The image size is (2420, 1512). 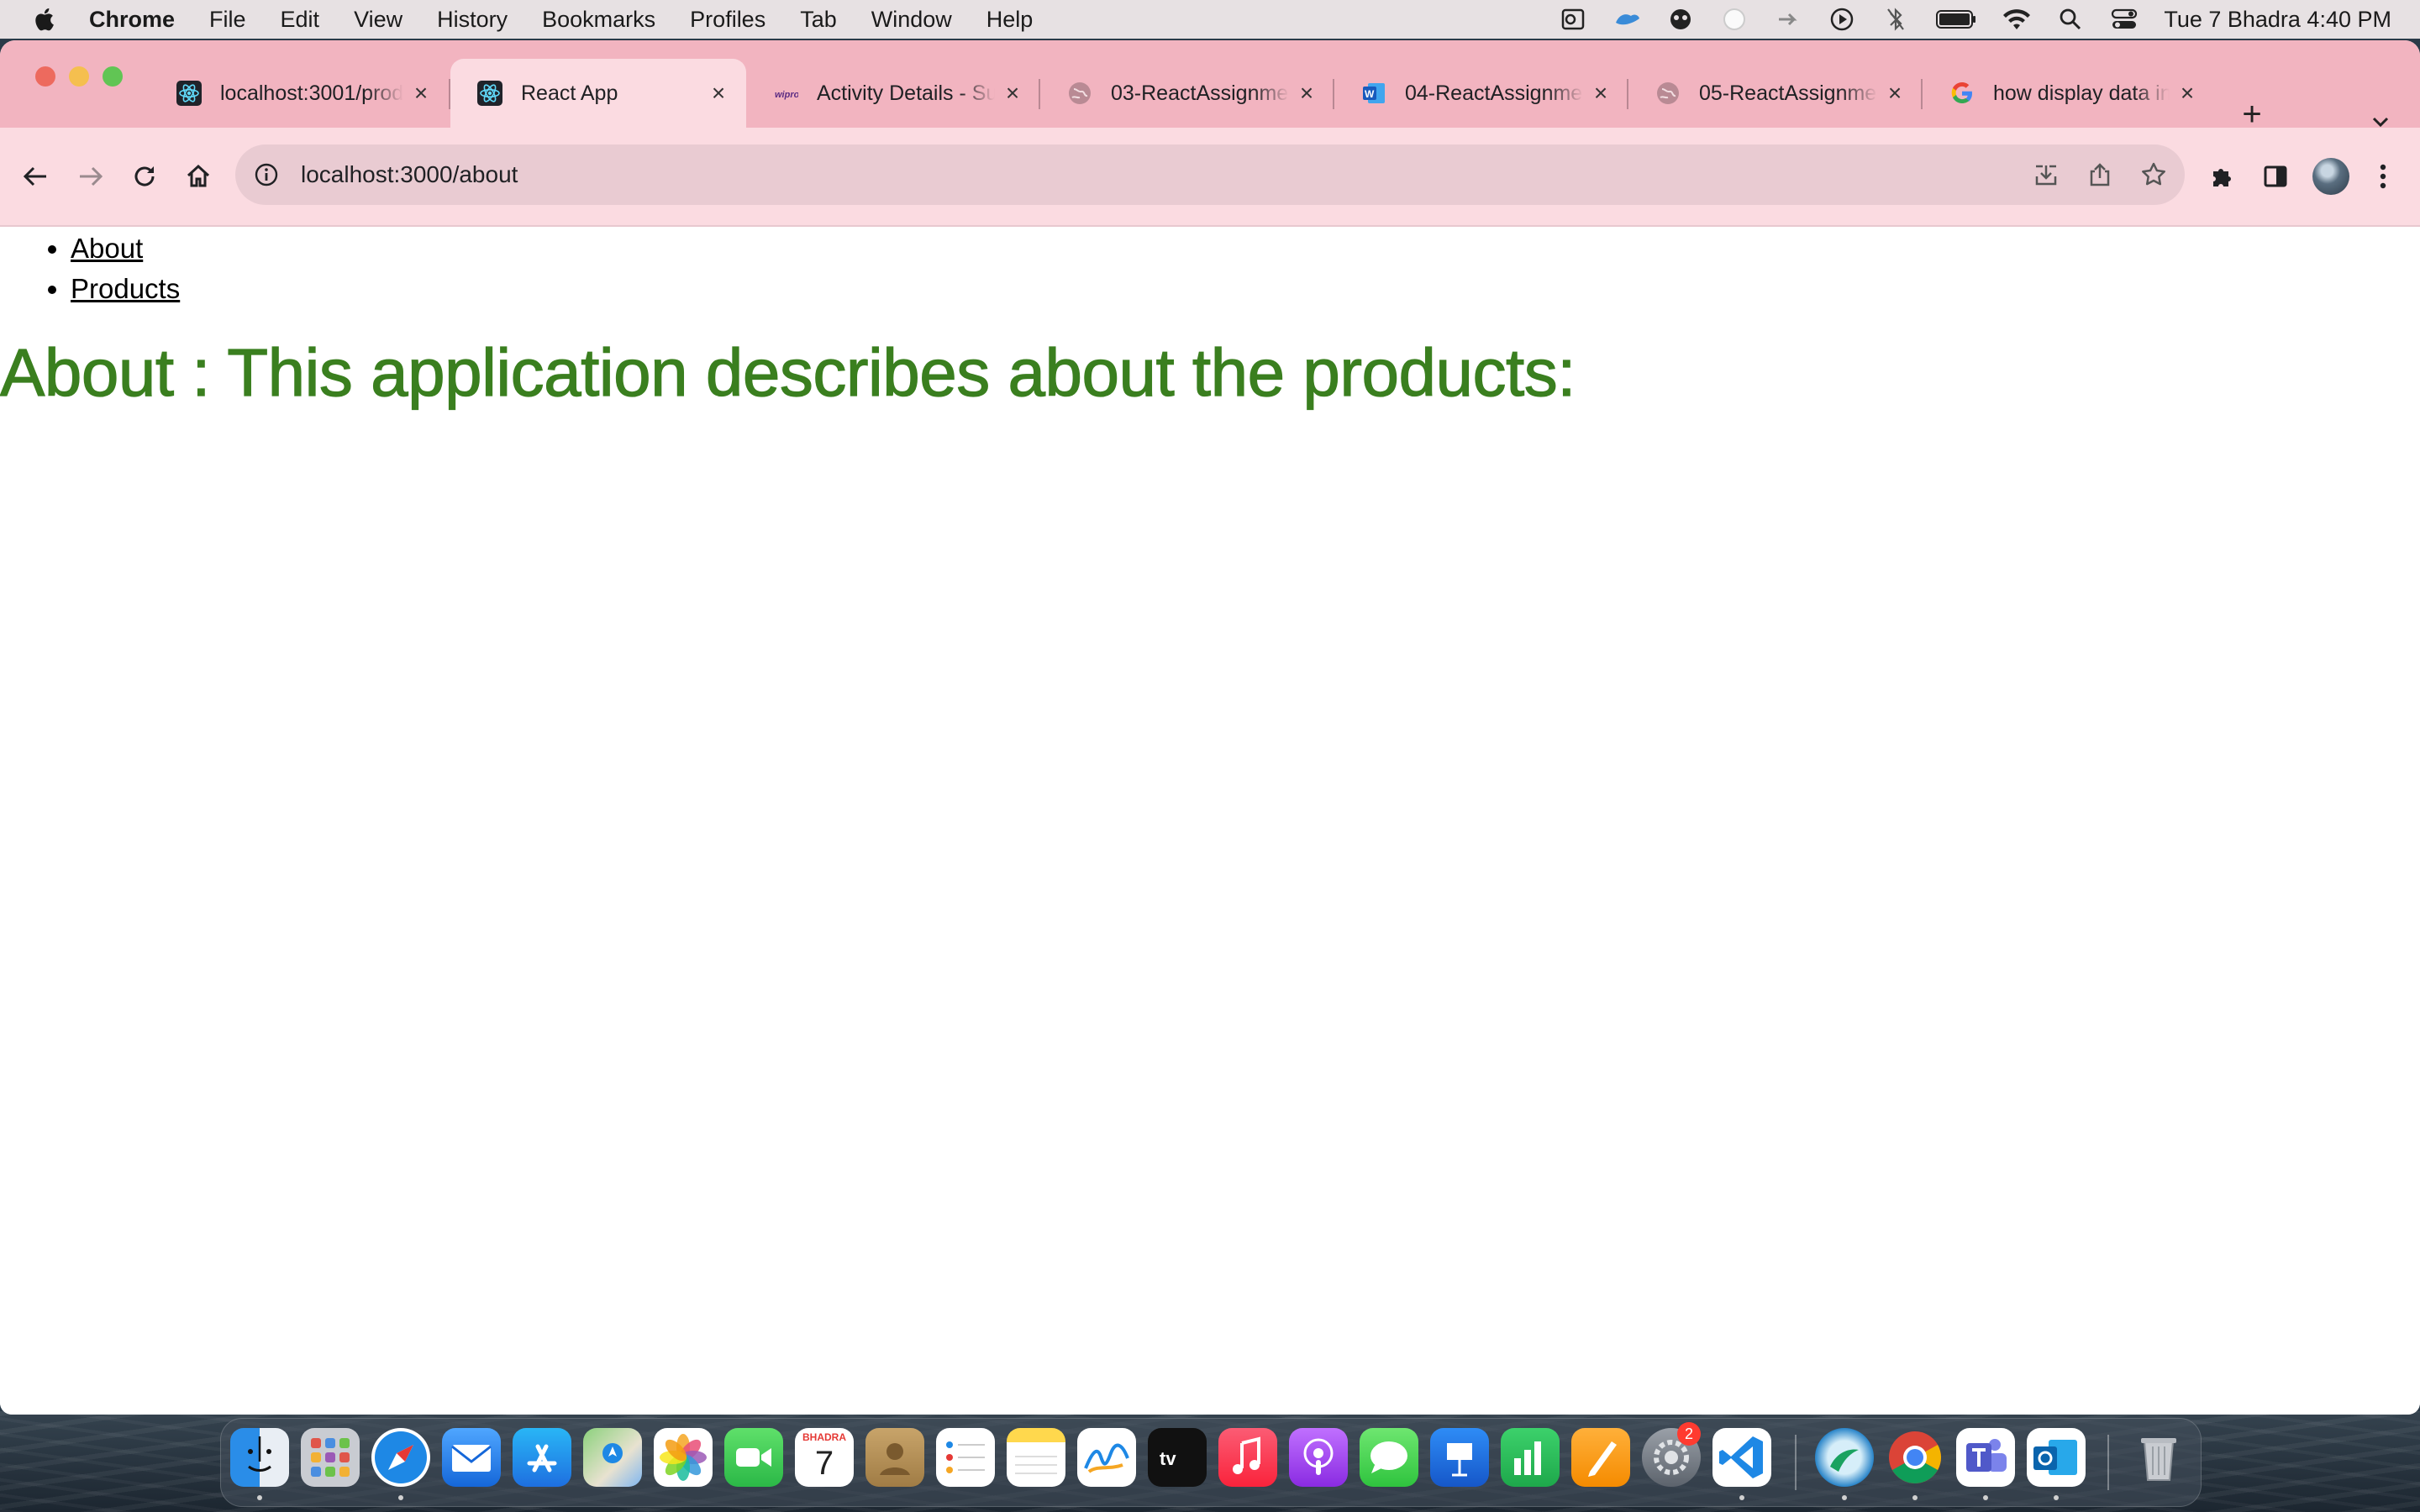 I want to click on zoom-window-button, so click(x=113, y=76).